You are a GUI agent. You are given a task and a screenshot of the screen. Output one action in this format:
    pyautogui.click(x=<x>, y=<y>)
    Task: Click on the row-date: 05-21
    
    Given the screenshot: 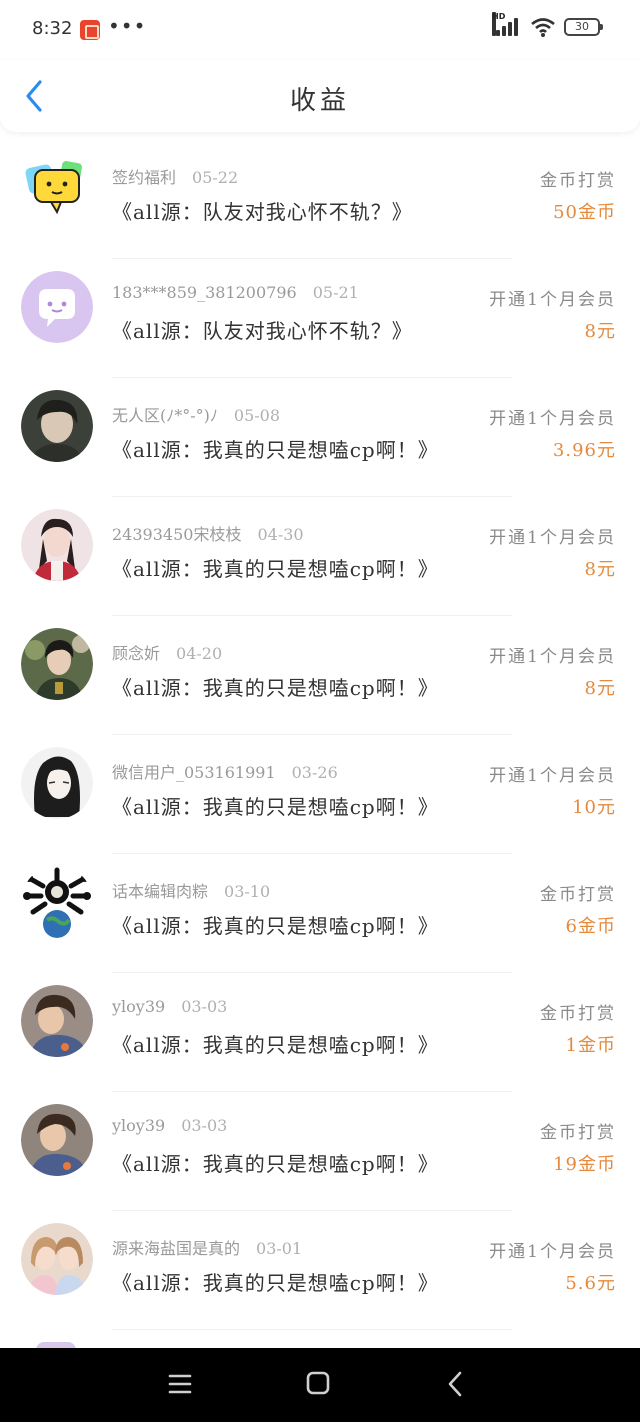 What is the action you would take?
    pyautogui.click(x=335, y=292)
    